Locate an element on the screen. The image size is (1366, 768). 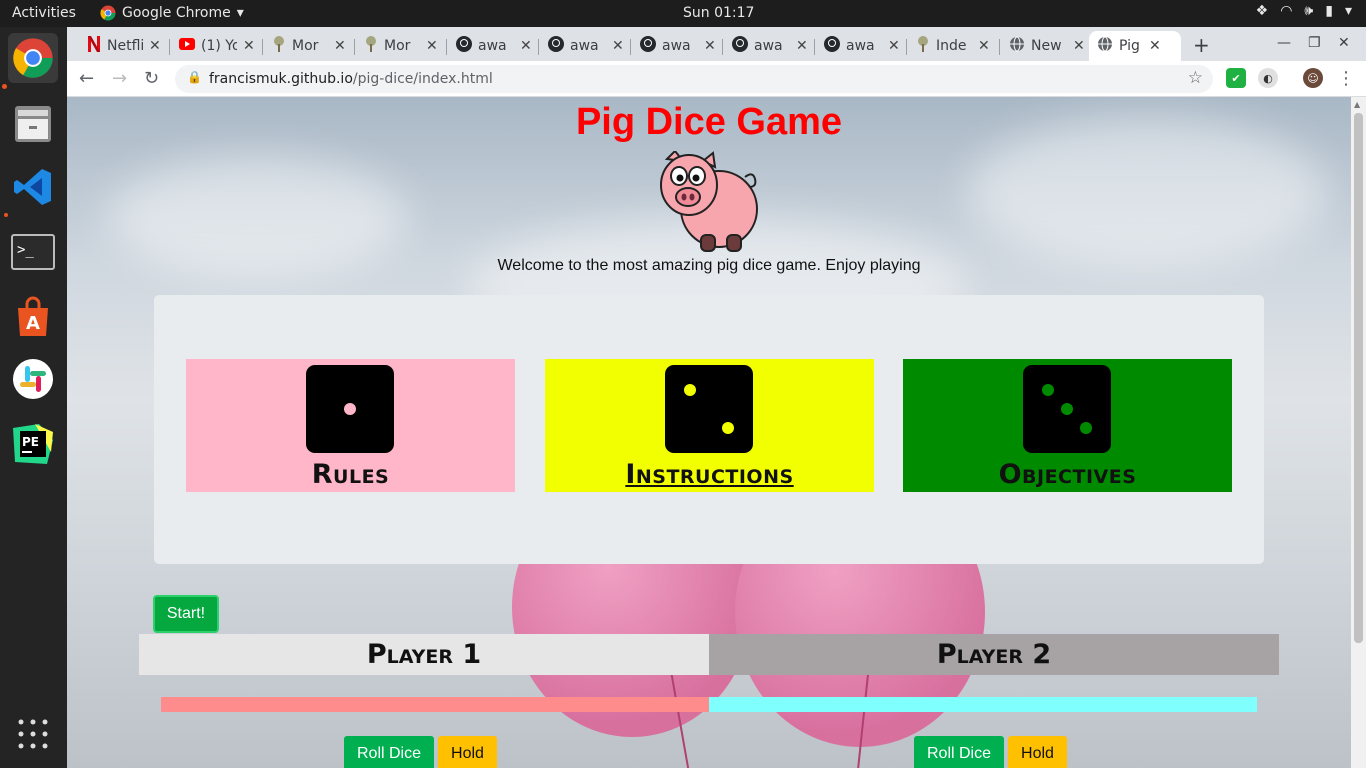
svg-text: A is located at coordinates (33, 323).